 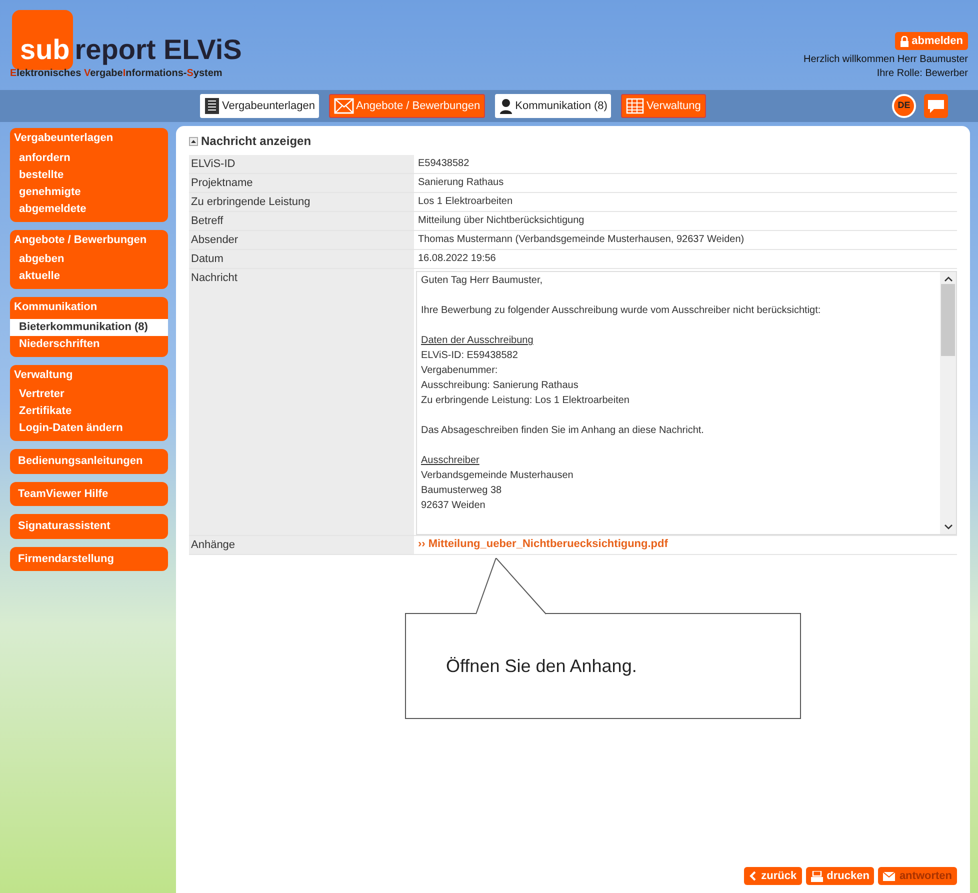 What do you see at coordinates (301, 164) in the screenshot?
I see `field-label: ELViS-ID` at bounding box center [301, 164].